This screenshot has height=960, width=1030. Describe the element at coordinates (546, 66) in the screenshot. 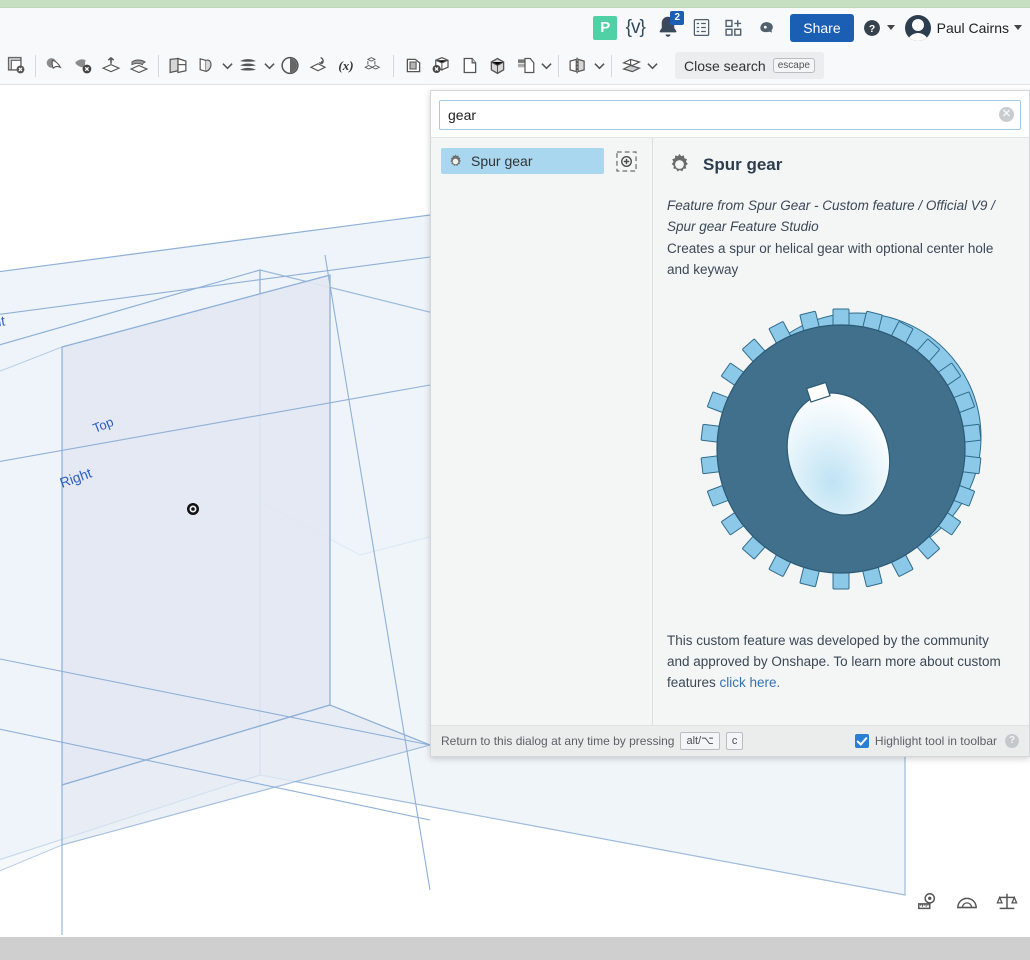

I see `transform-caret-icon` at that location.